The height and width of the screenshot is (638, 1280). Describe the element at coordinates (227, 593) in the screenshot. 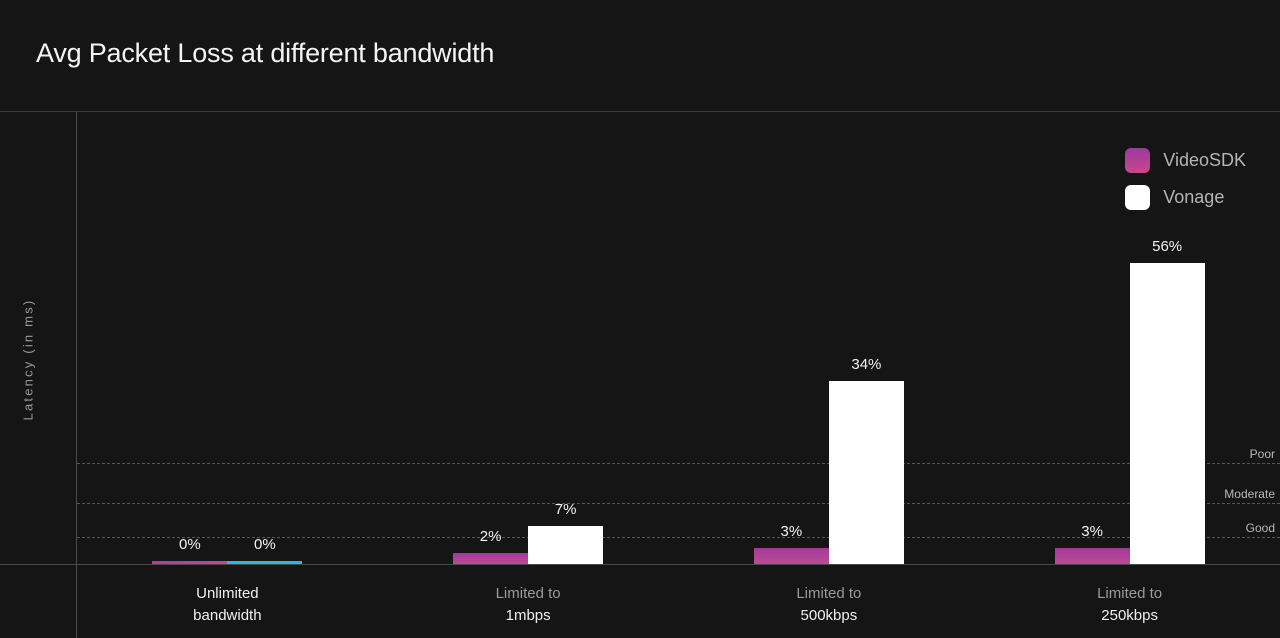

I see `category-label-line1: Unlimited` at that location.